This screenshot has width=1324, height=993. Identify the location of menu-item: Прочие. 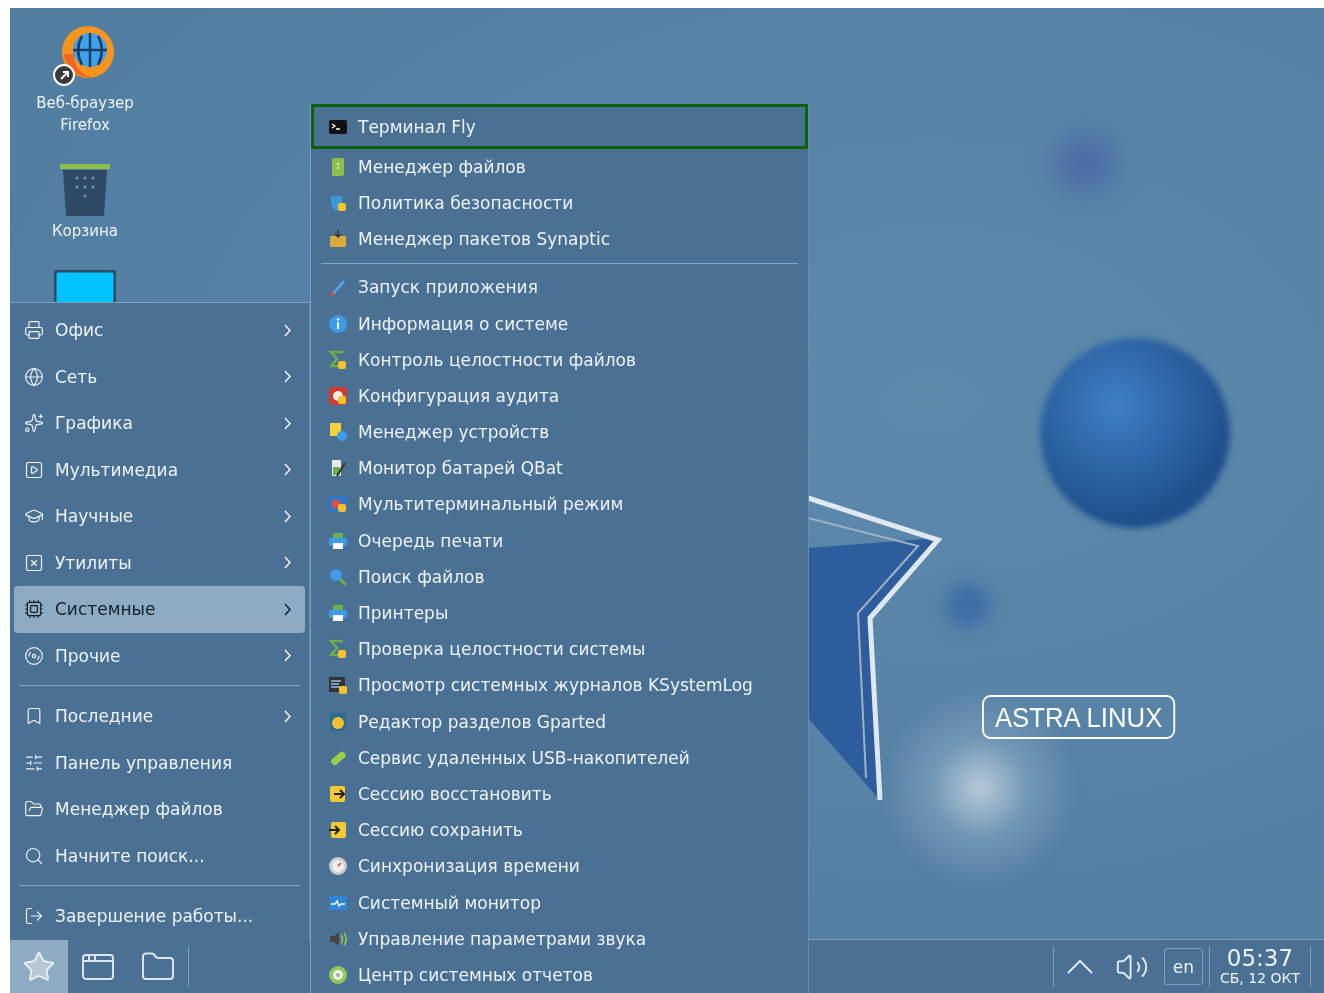
(159, 655).